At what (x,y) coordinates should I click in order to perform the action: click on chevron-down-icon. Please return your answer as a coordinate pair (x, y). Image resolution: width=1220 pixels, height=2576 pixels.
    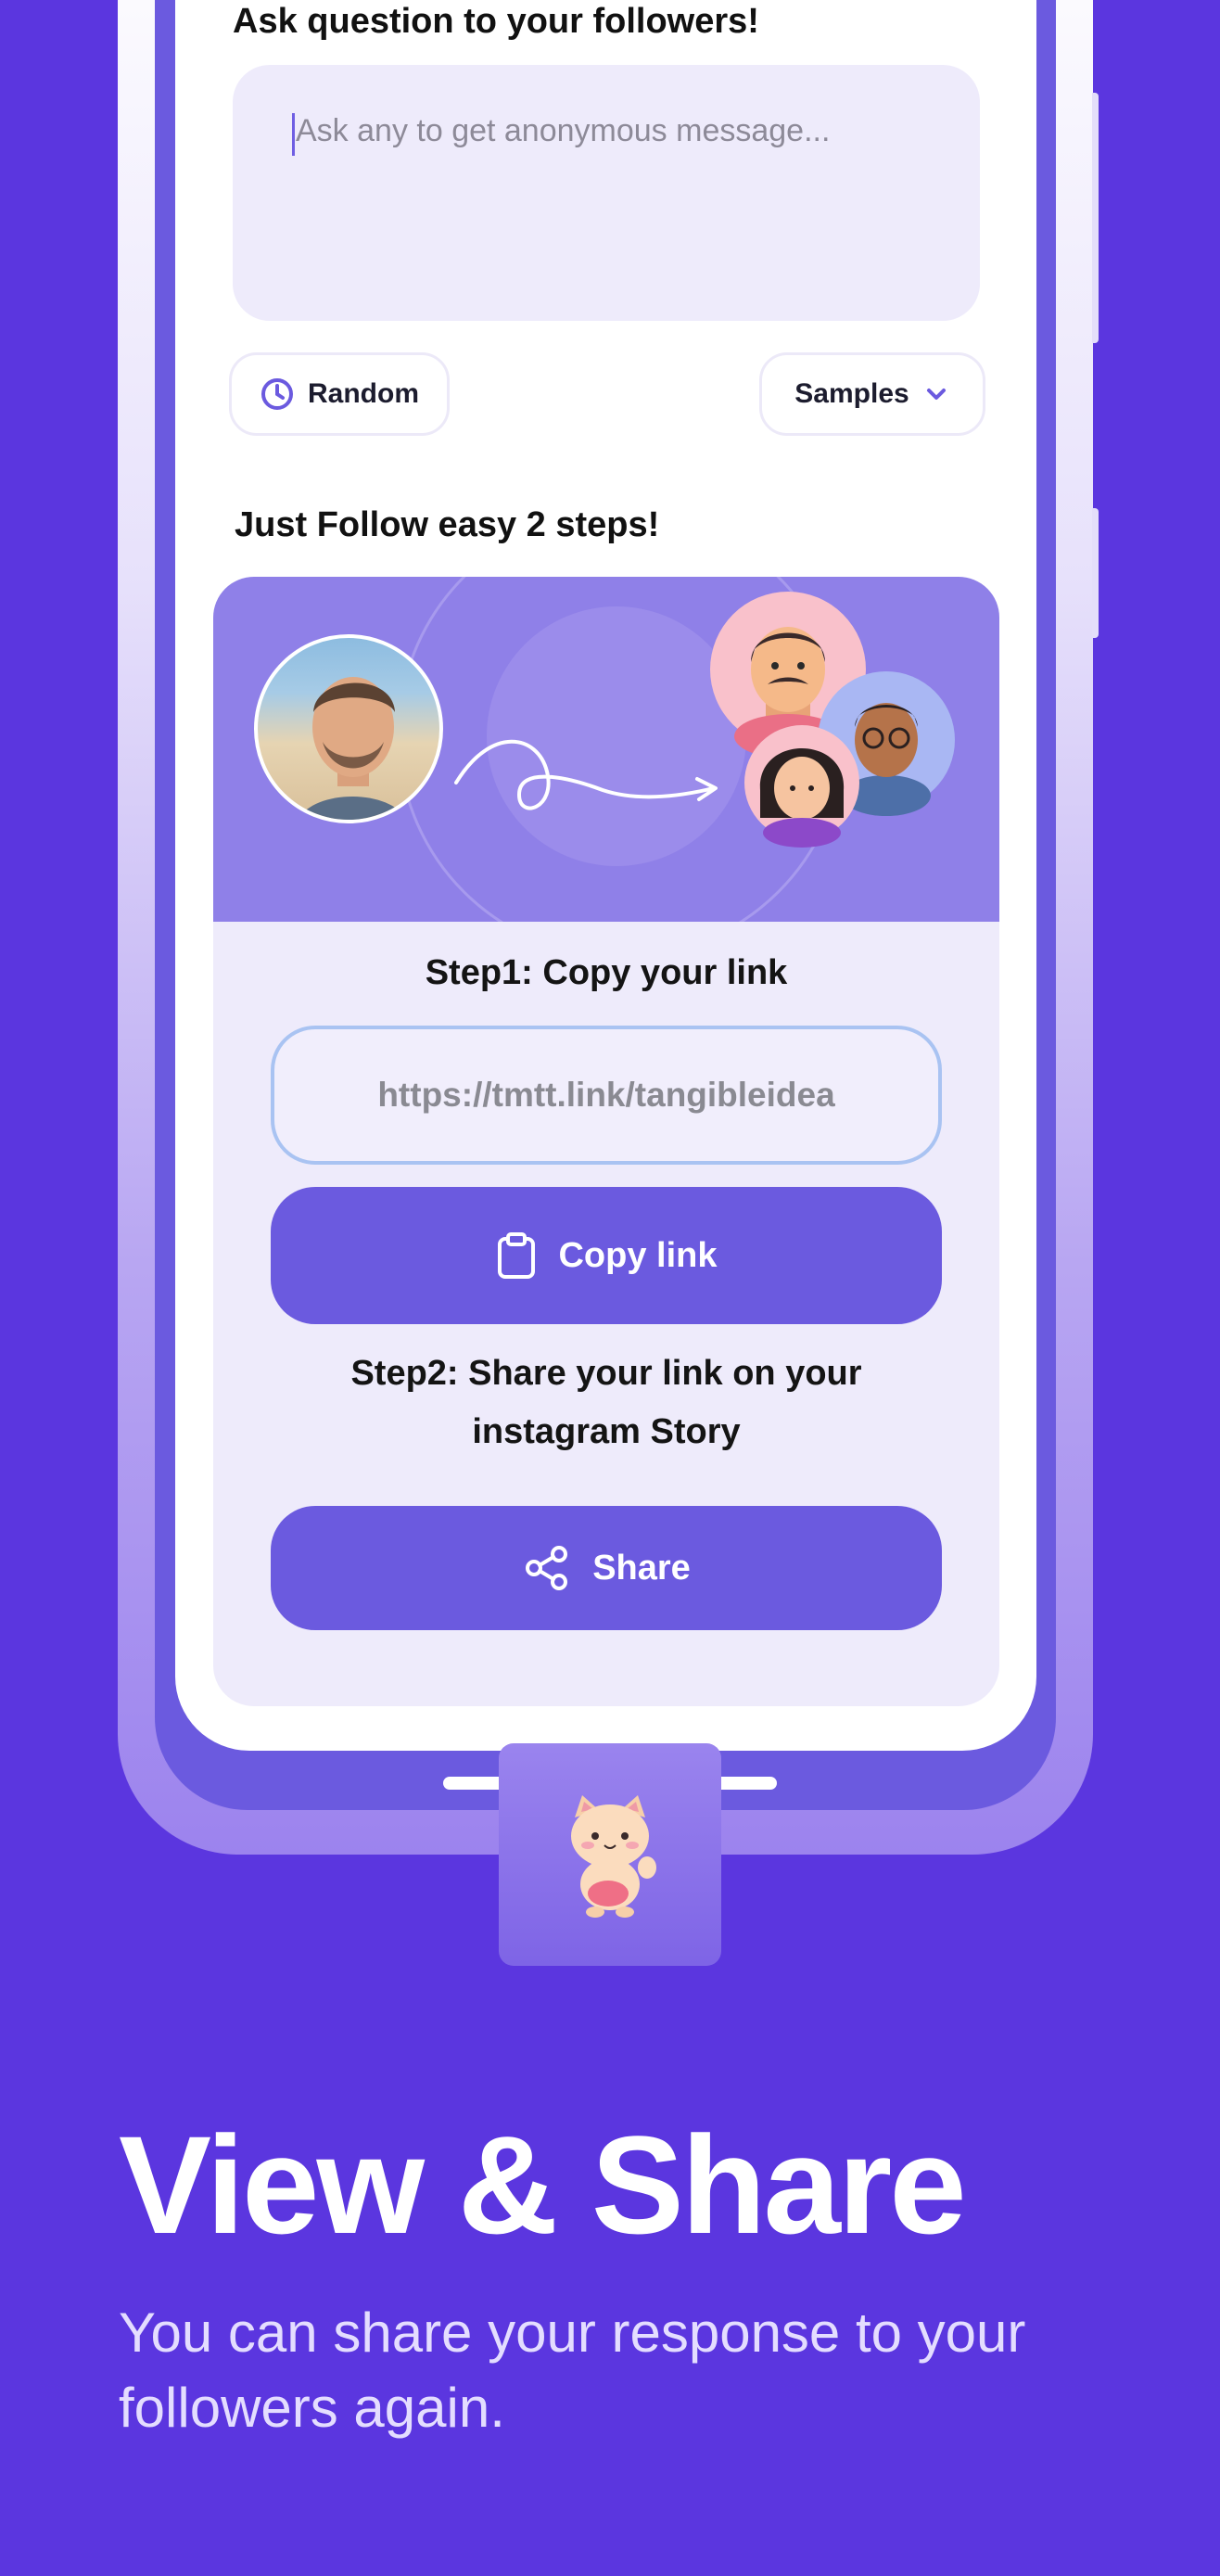
    Looking at the image, I should click on (936, 395).